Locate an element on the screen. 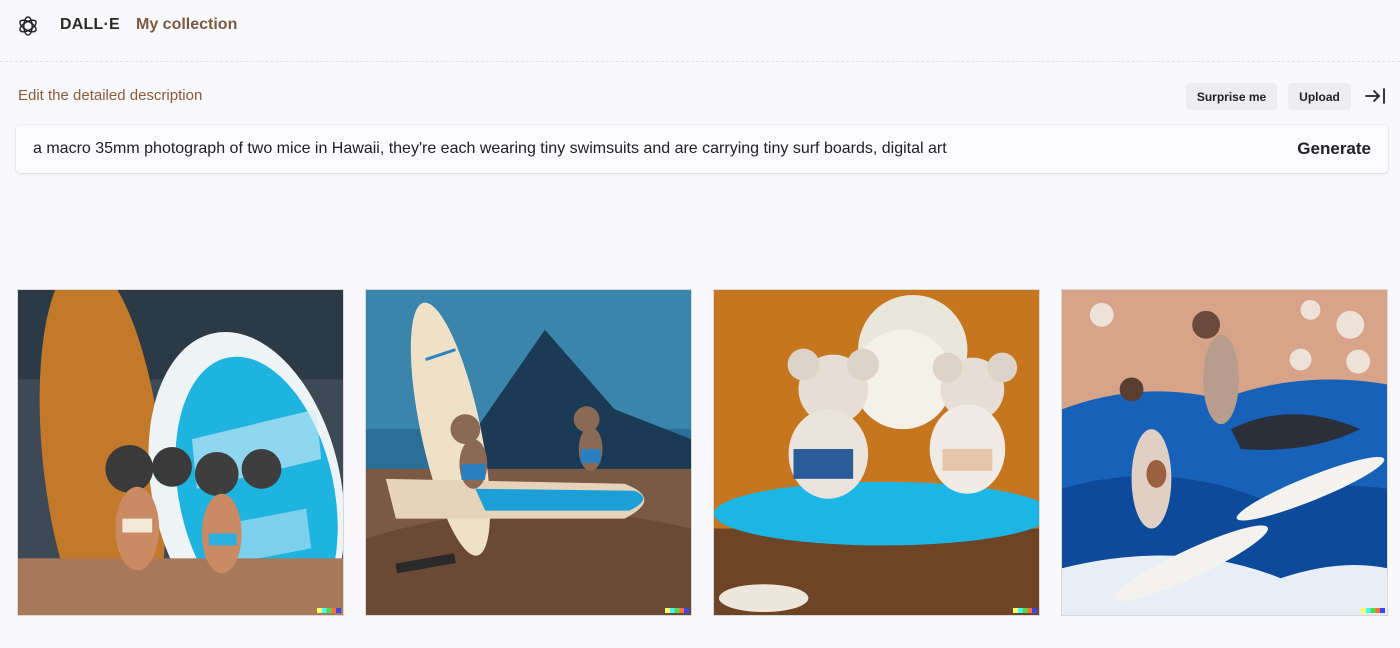  image-3-illustration is located at coordinates (876, 452).